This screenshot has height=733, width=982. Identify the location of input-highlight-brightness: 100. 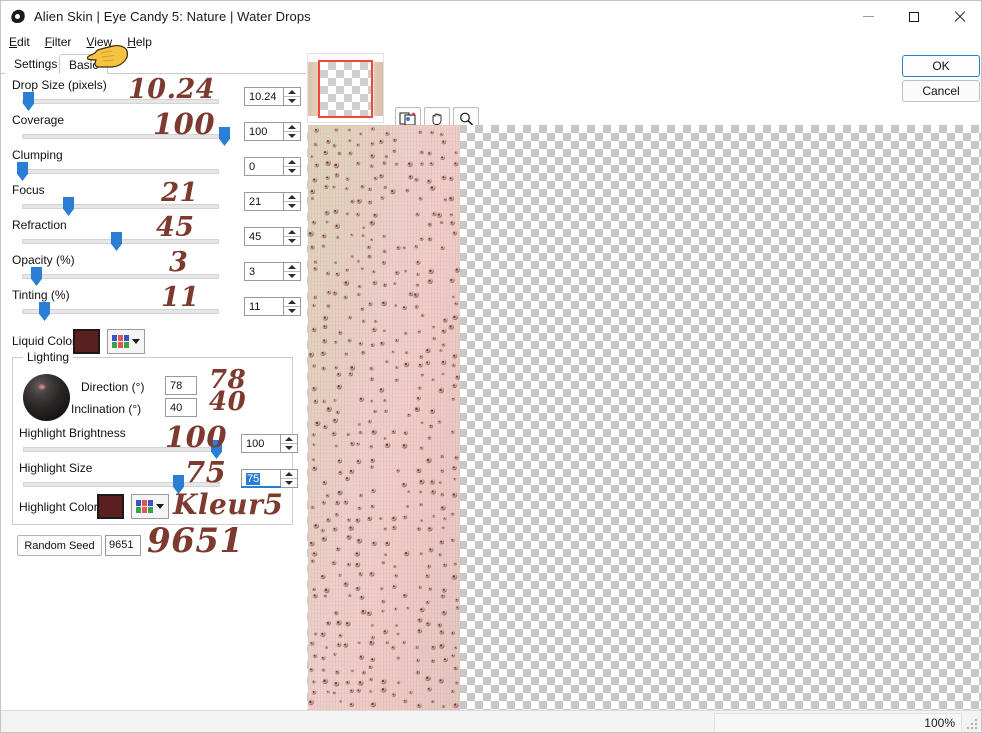
(261, 443).